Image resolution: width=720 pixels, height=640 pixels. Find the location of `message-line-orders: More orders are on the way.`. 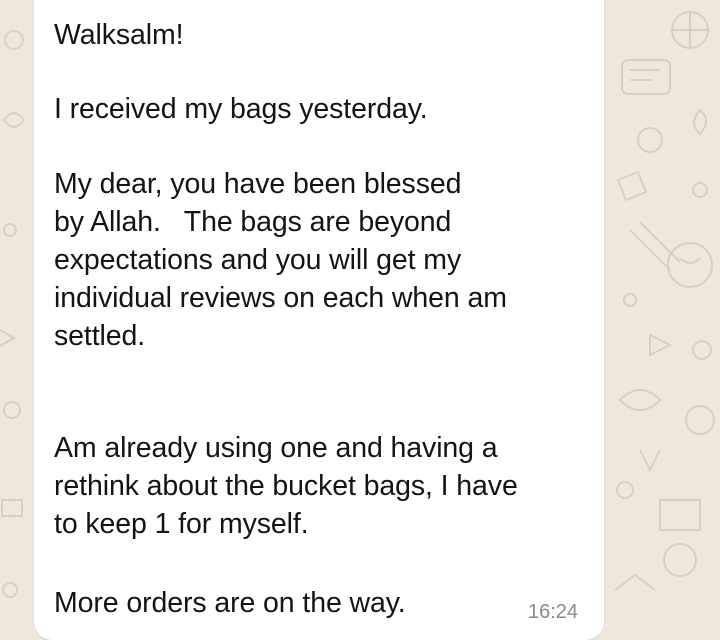

message-line-orders: More orders are on the way. is located at coordinates (230, 603).